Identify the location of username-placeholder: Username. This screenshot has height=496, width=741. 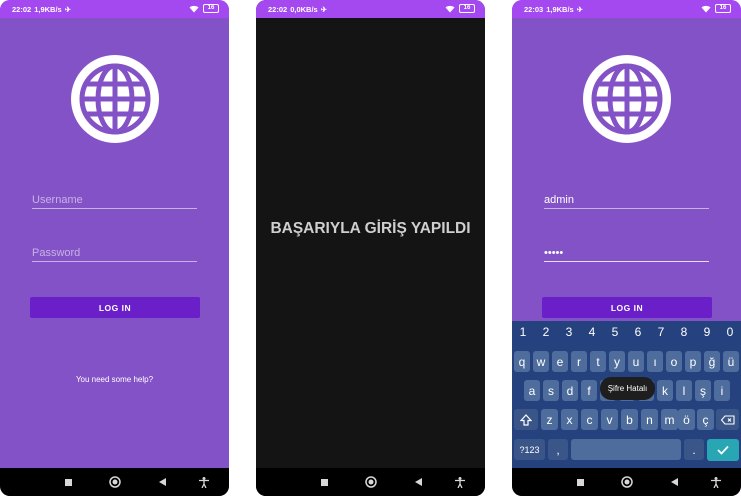
(57, 200).